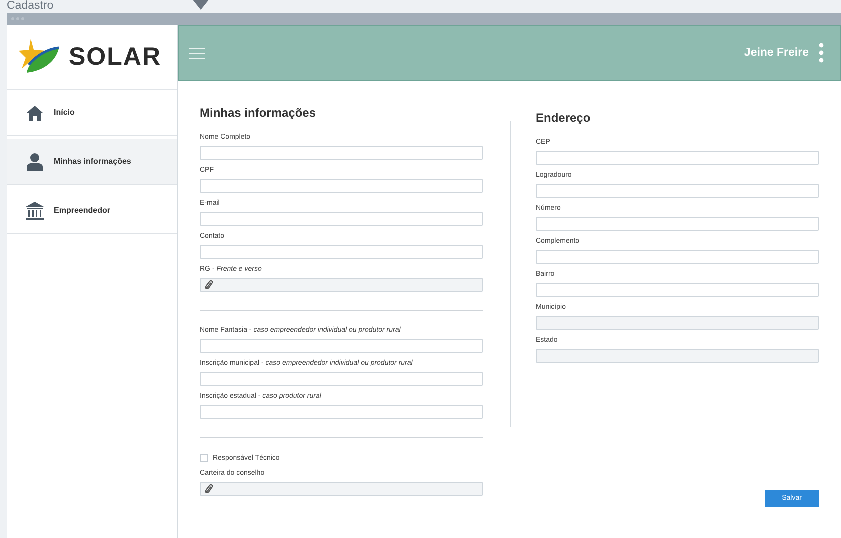 This screenshot has width=841, height=538. I want to click on home-icon, so click(35, 112).